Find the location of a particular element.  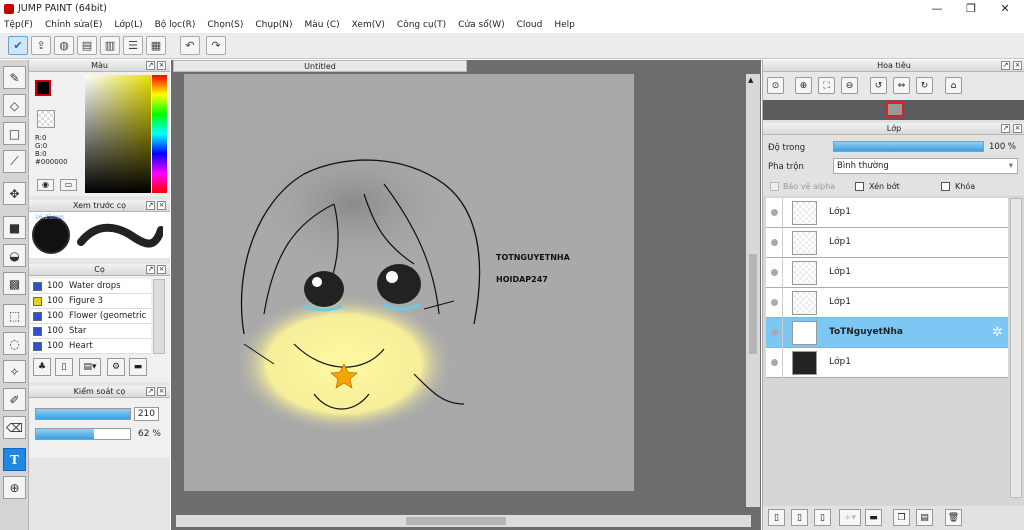

brush-size-value: 210 is located at coordinates (146, 414).